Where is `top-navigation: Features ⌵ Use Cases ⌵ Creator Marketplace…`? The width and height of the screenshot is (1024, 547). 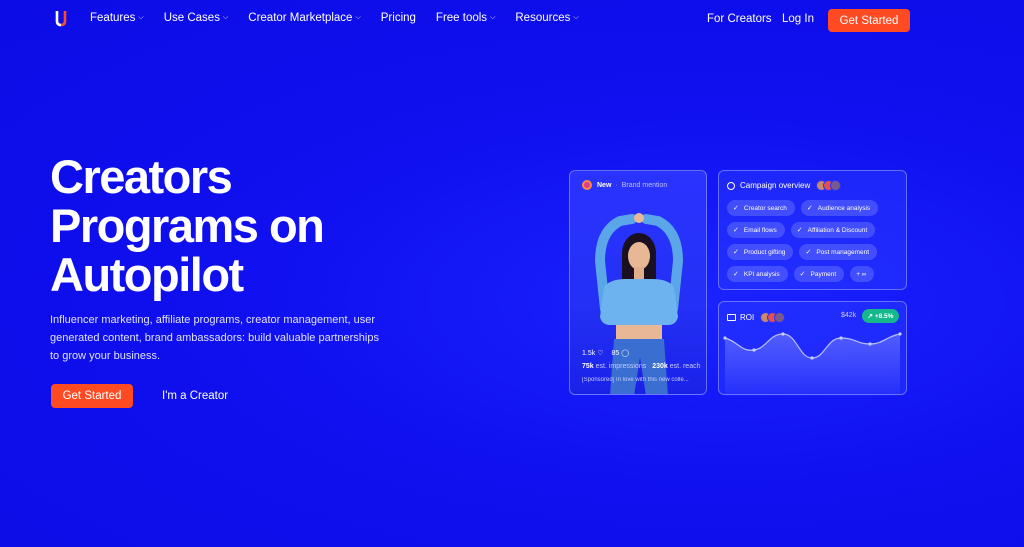
top-navigation: Features ⌵ Use Cases ⌵ Creator Marketplace… is located at coordinates (512, 20).